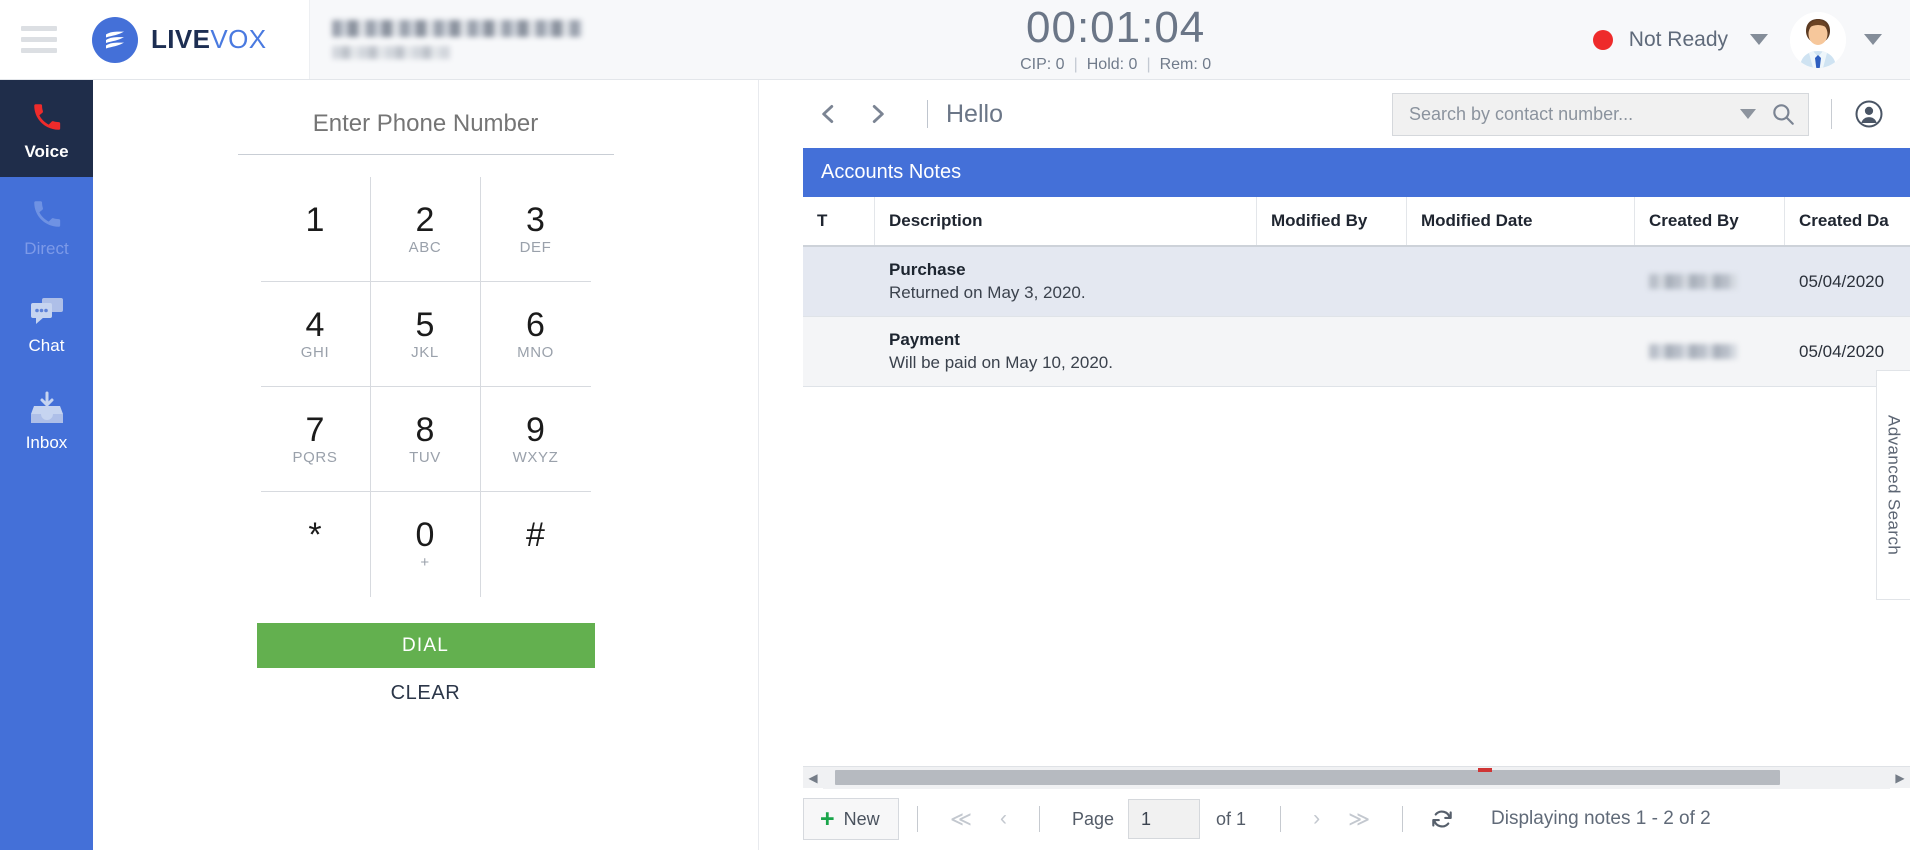 Image resolution: width=1910 pixels, height=850 pixels. Describe the element at coordinates (1066, 281) in the screenshot. I see `cell-description: Purchase Returned on May 3, 2020.` at that location.